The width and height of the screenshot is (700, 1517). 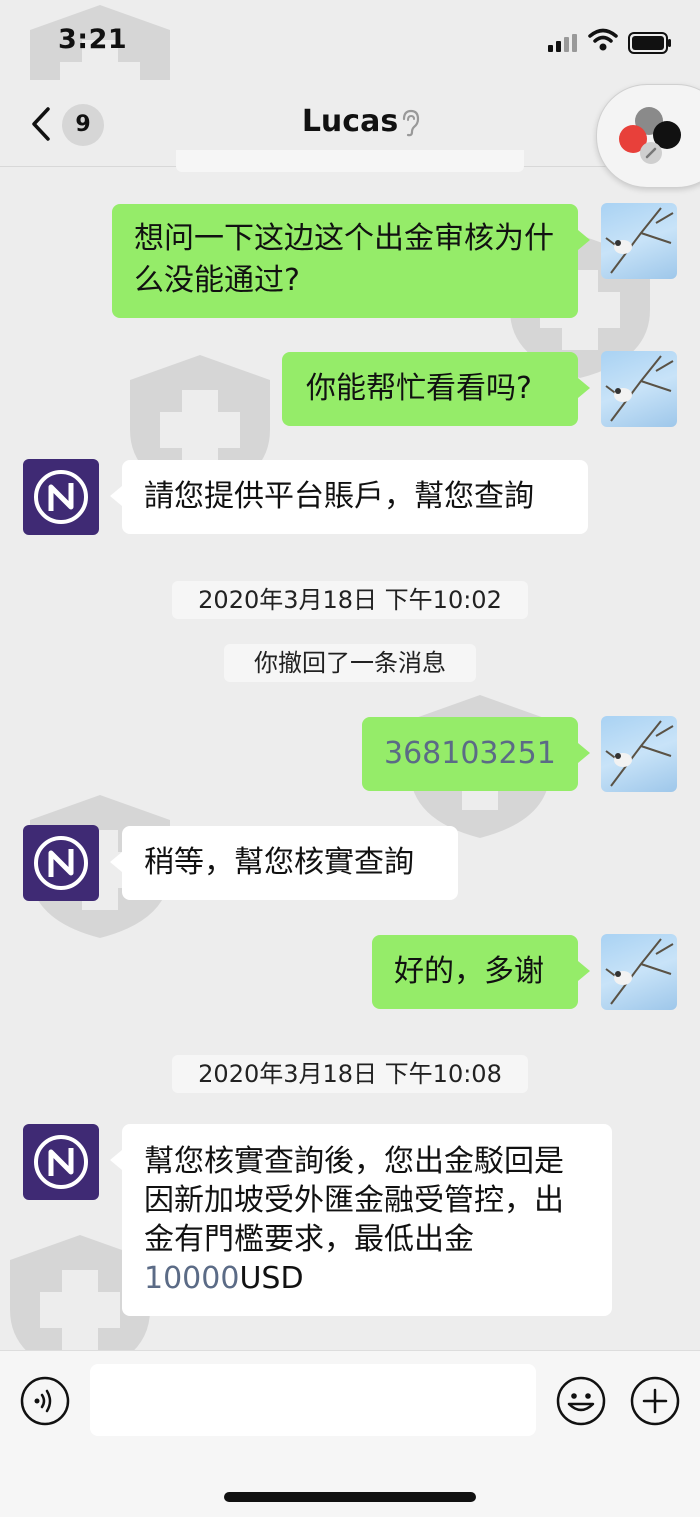 I want to click on unread-count-badge: 9, so click(x=83, y=125).